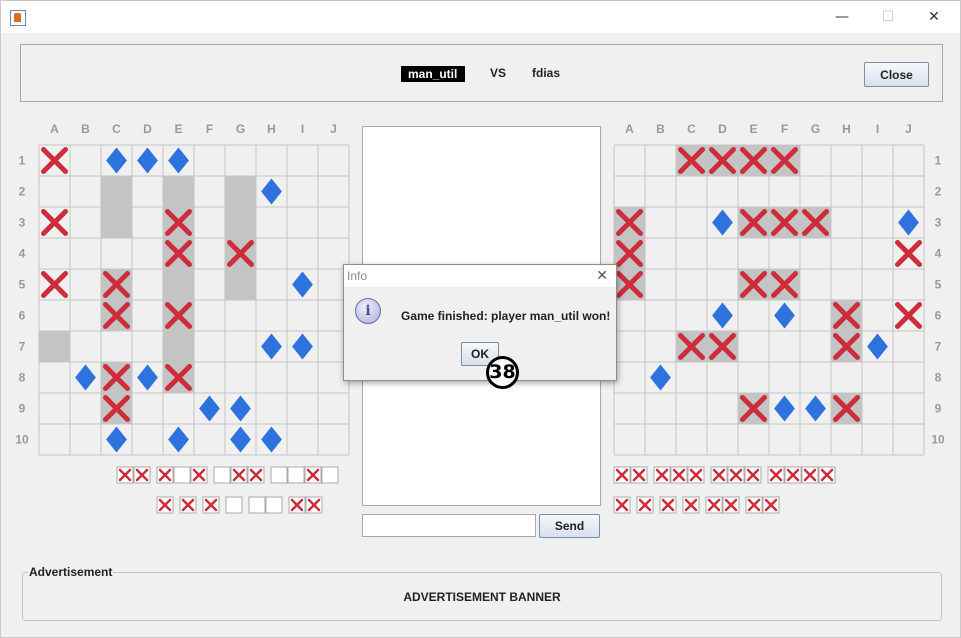  Describe the element at coordinates (240, 129) in the screenshot. I see `left-column-label: G` at that location.